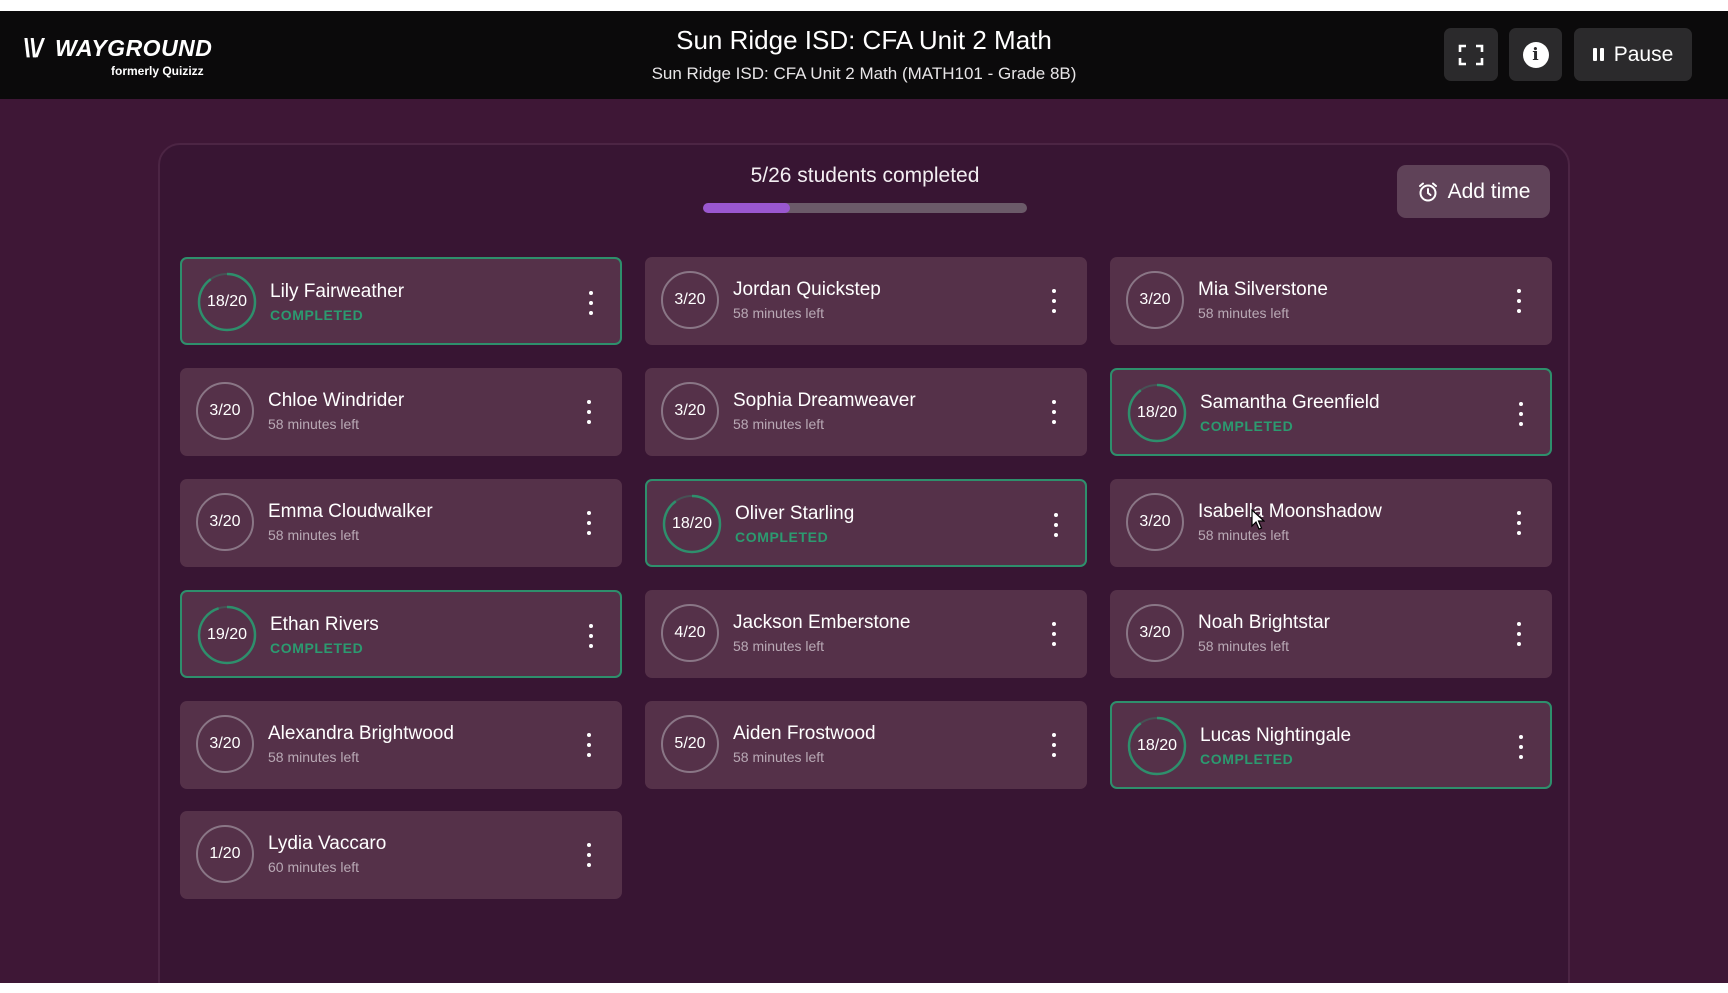 The height and width of the screenshot is (993, 1728). I want to click on student-name: Jordan Quickstep, so click(807, 289).